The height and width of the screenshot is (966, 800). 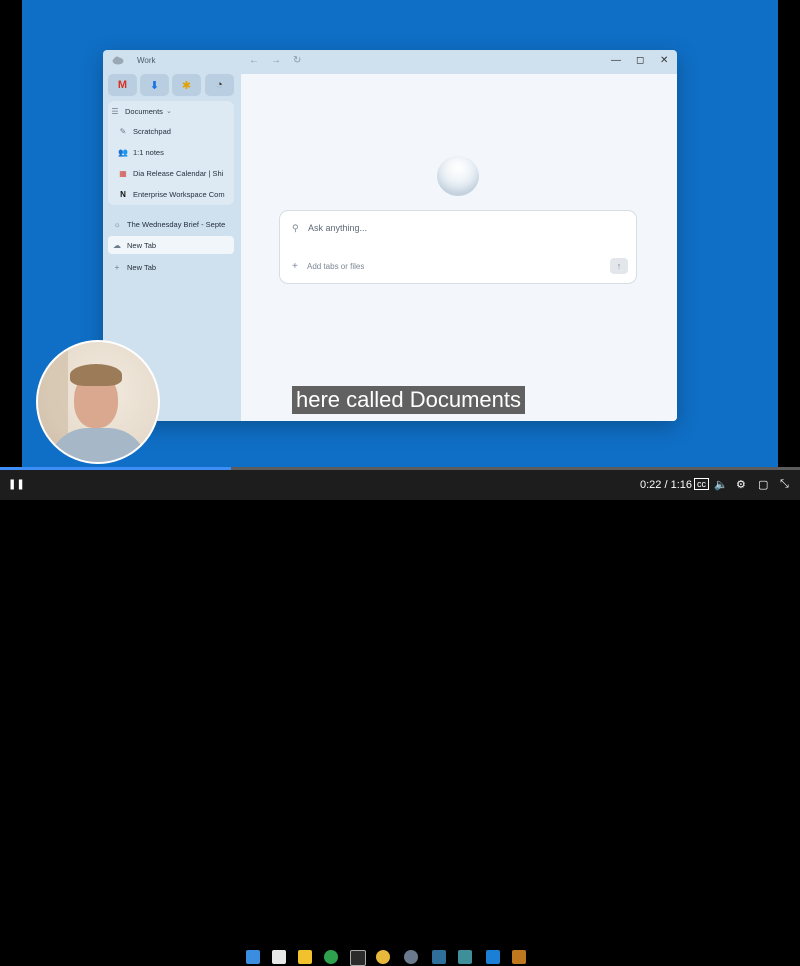 I want to click on subtitle-caption: here called Documents, so click(x=409, y=400).